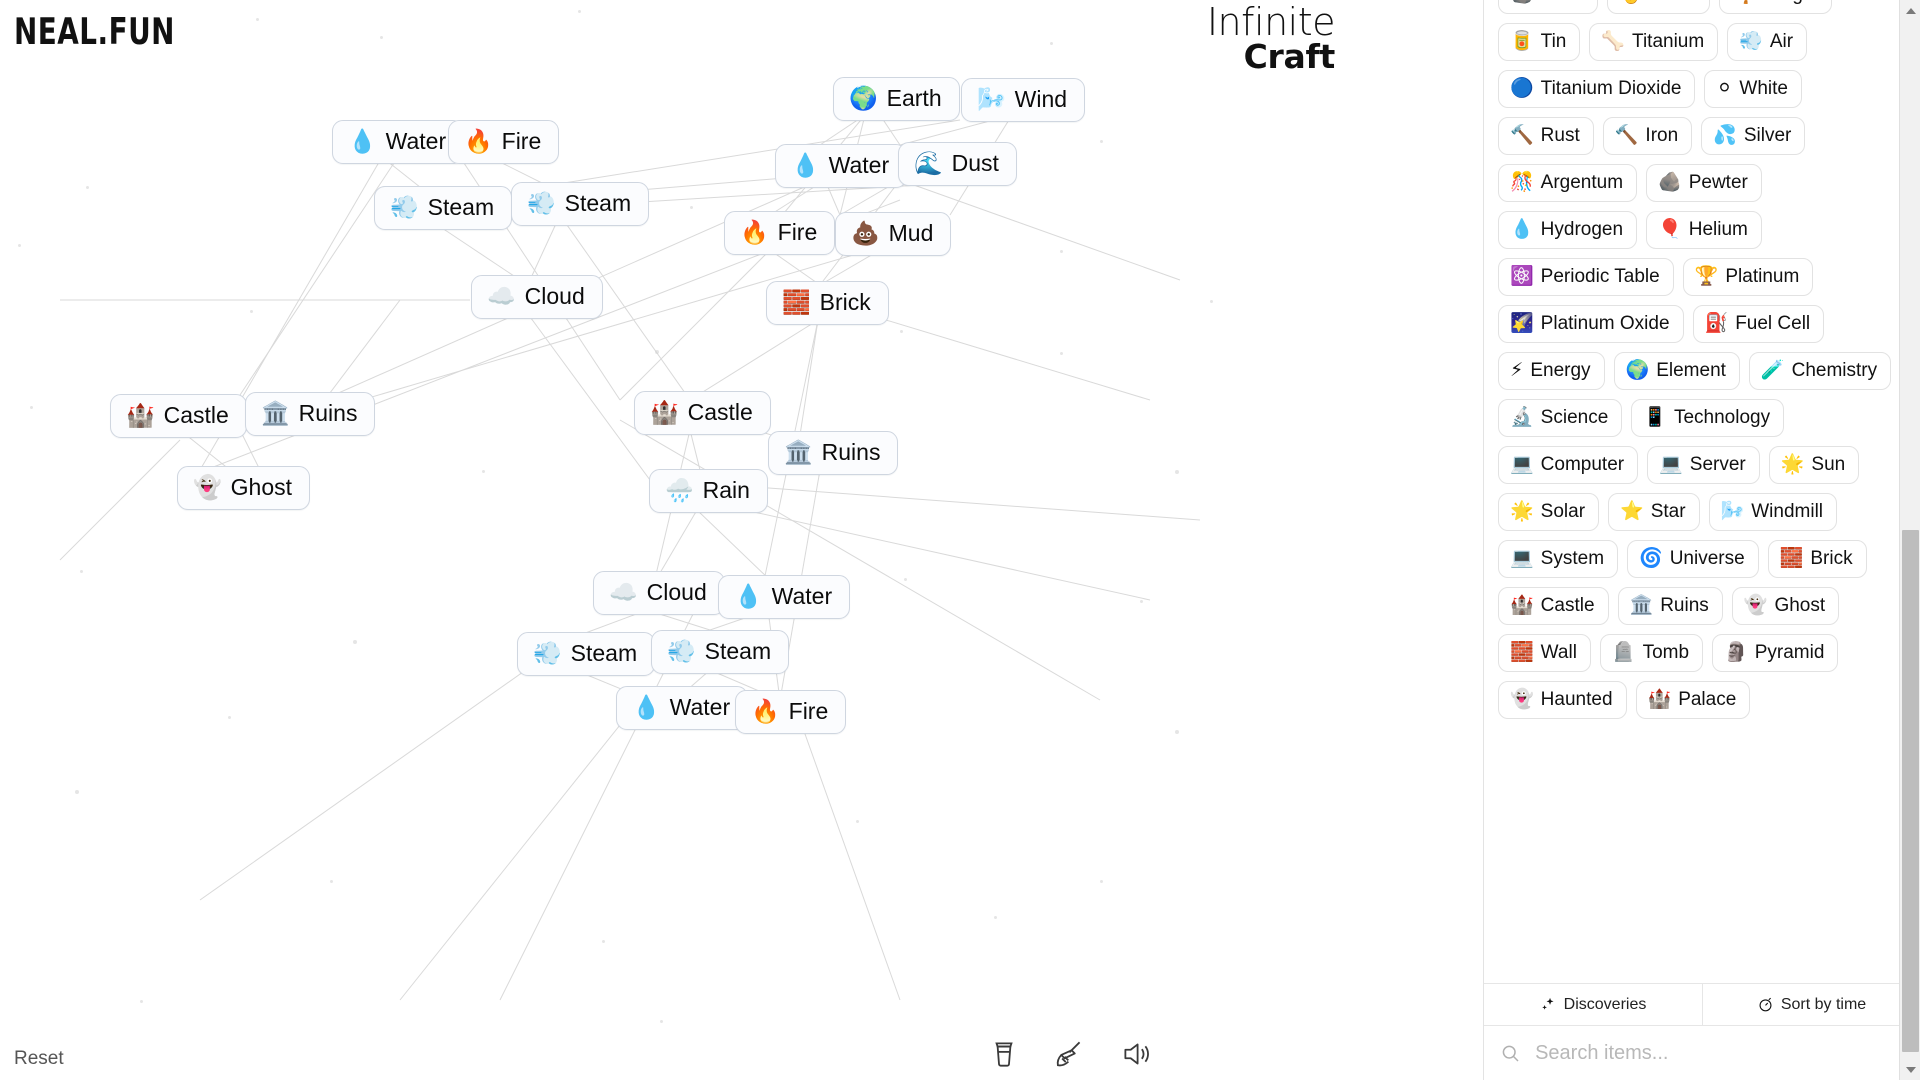 The width and height of the screenshot is (1920, 1080). I want to click on sidebar-item-brick: 🧱 Brick, so click(1817, 559).